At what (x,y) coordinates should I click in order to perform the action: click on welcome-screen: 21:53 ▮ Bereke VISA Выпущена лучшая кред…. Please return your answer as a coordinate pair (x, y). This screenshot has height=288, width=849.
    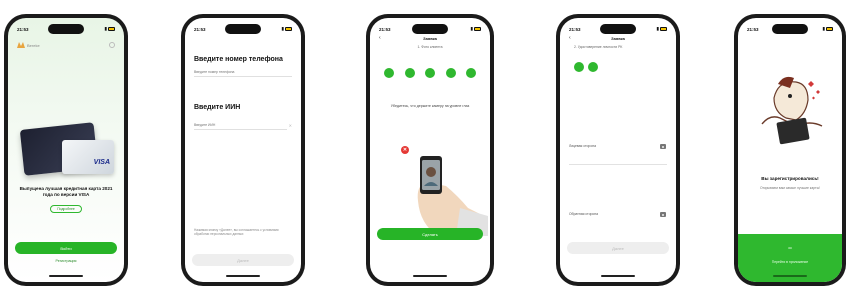
    Looking at the image, I should click on (66, 150).